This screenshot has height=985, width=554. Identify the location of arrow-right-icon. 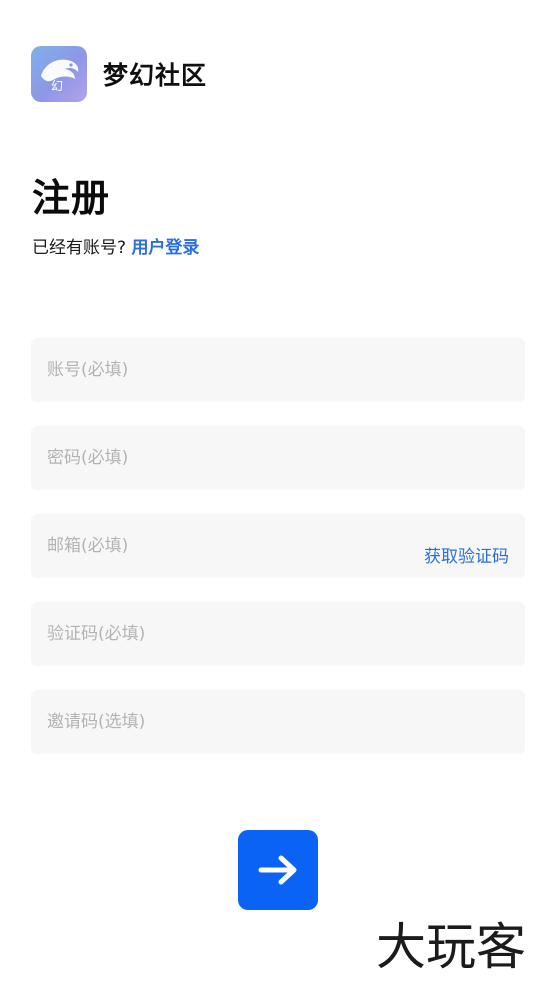
(277, 870).